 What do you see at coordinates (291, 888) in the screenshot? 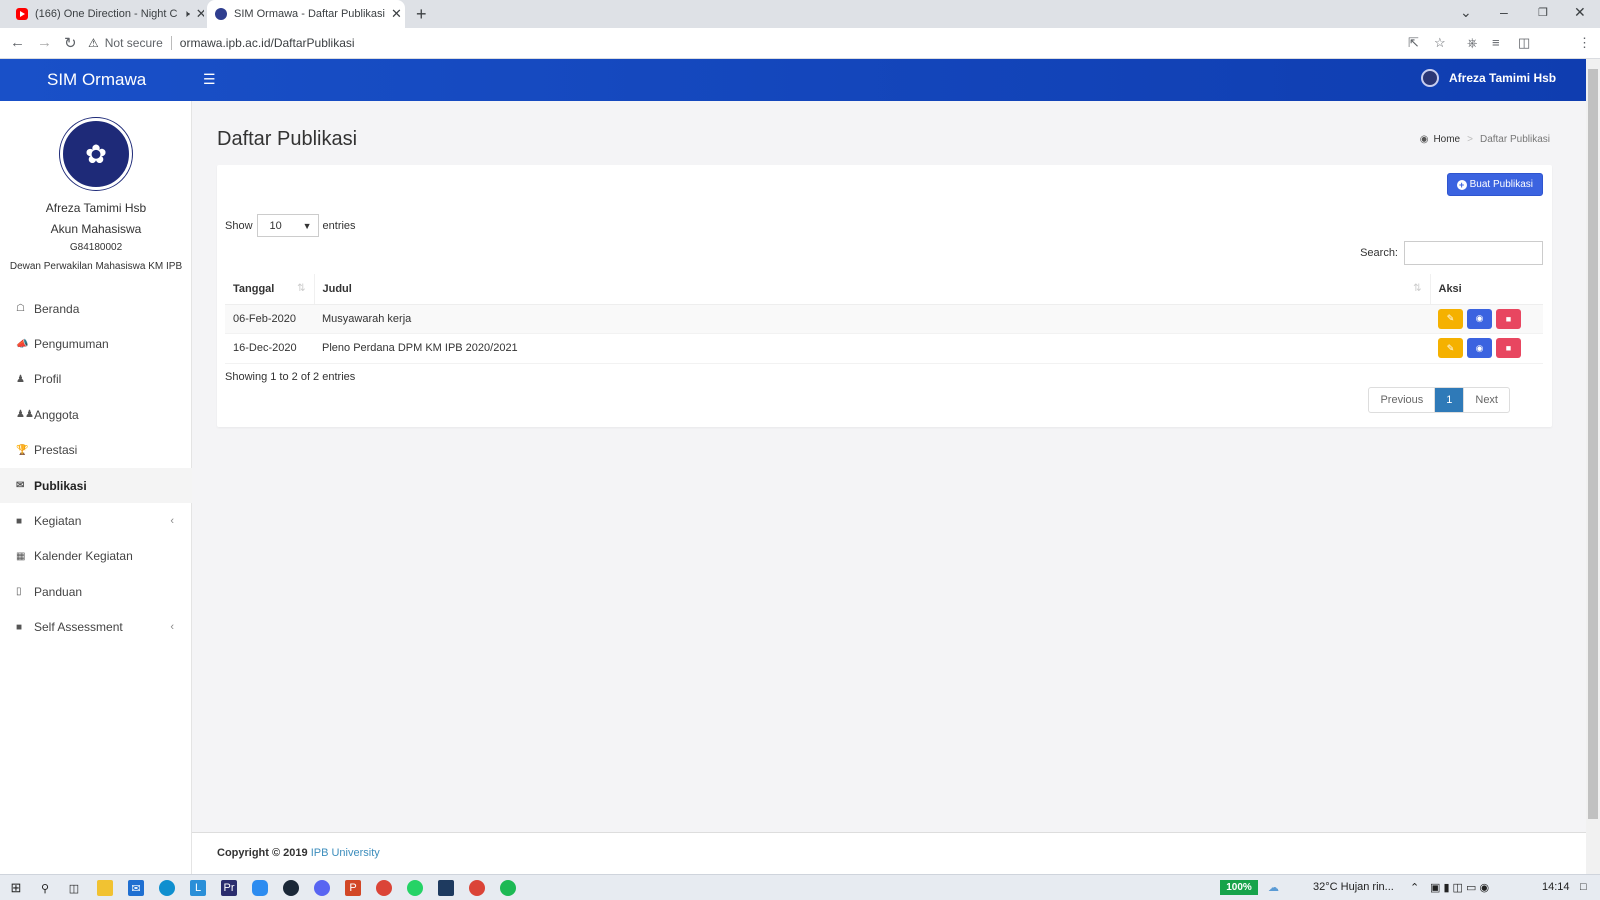
I see `steam-icon` at bounding box center [291, 888].